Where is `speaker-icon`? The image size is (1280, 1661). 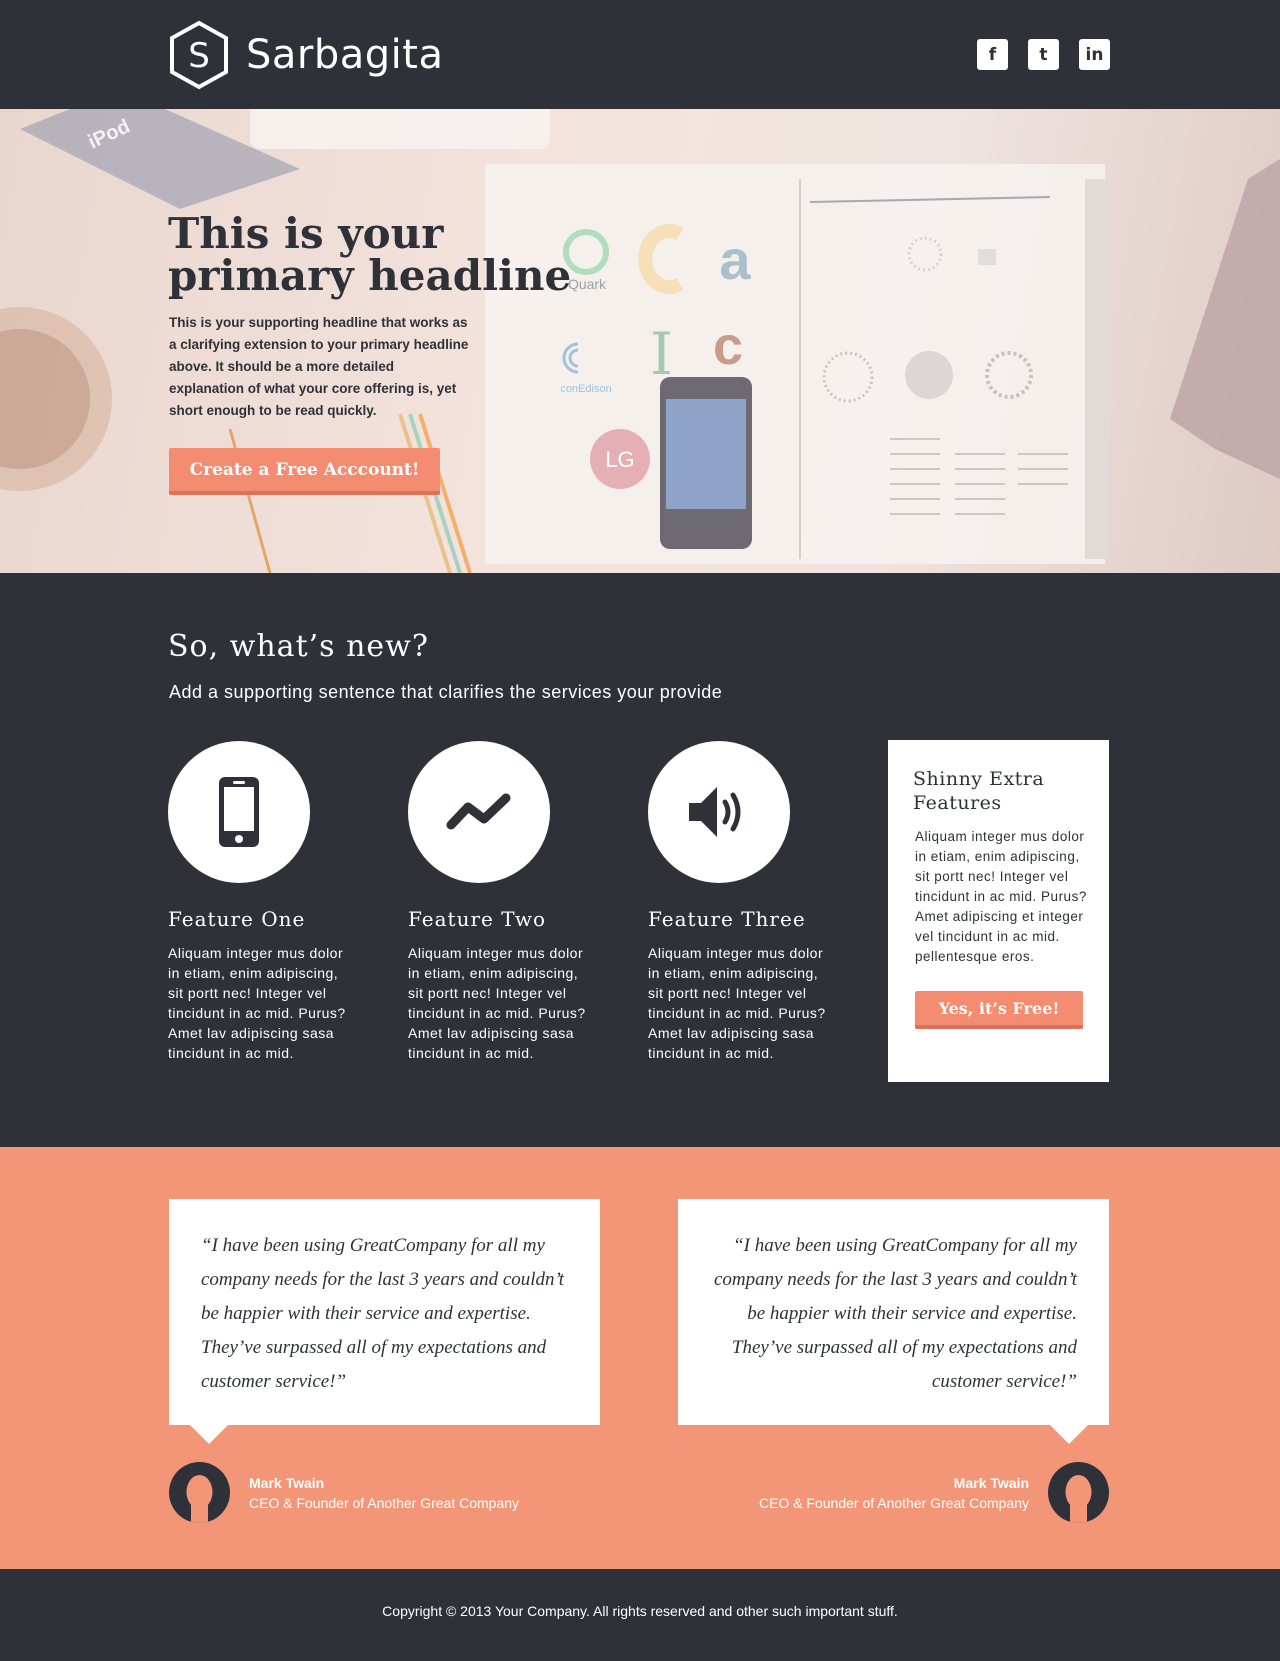
speaker-icon is located at coordinates (715, 812).